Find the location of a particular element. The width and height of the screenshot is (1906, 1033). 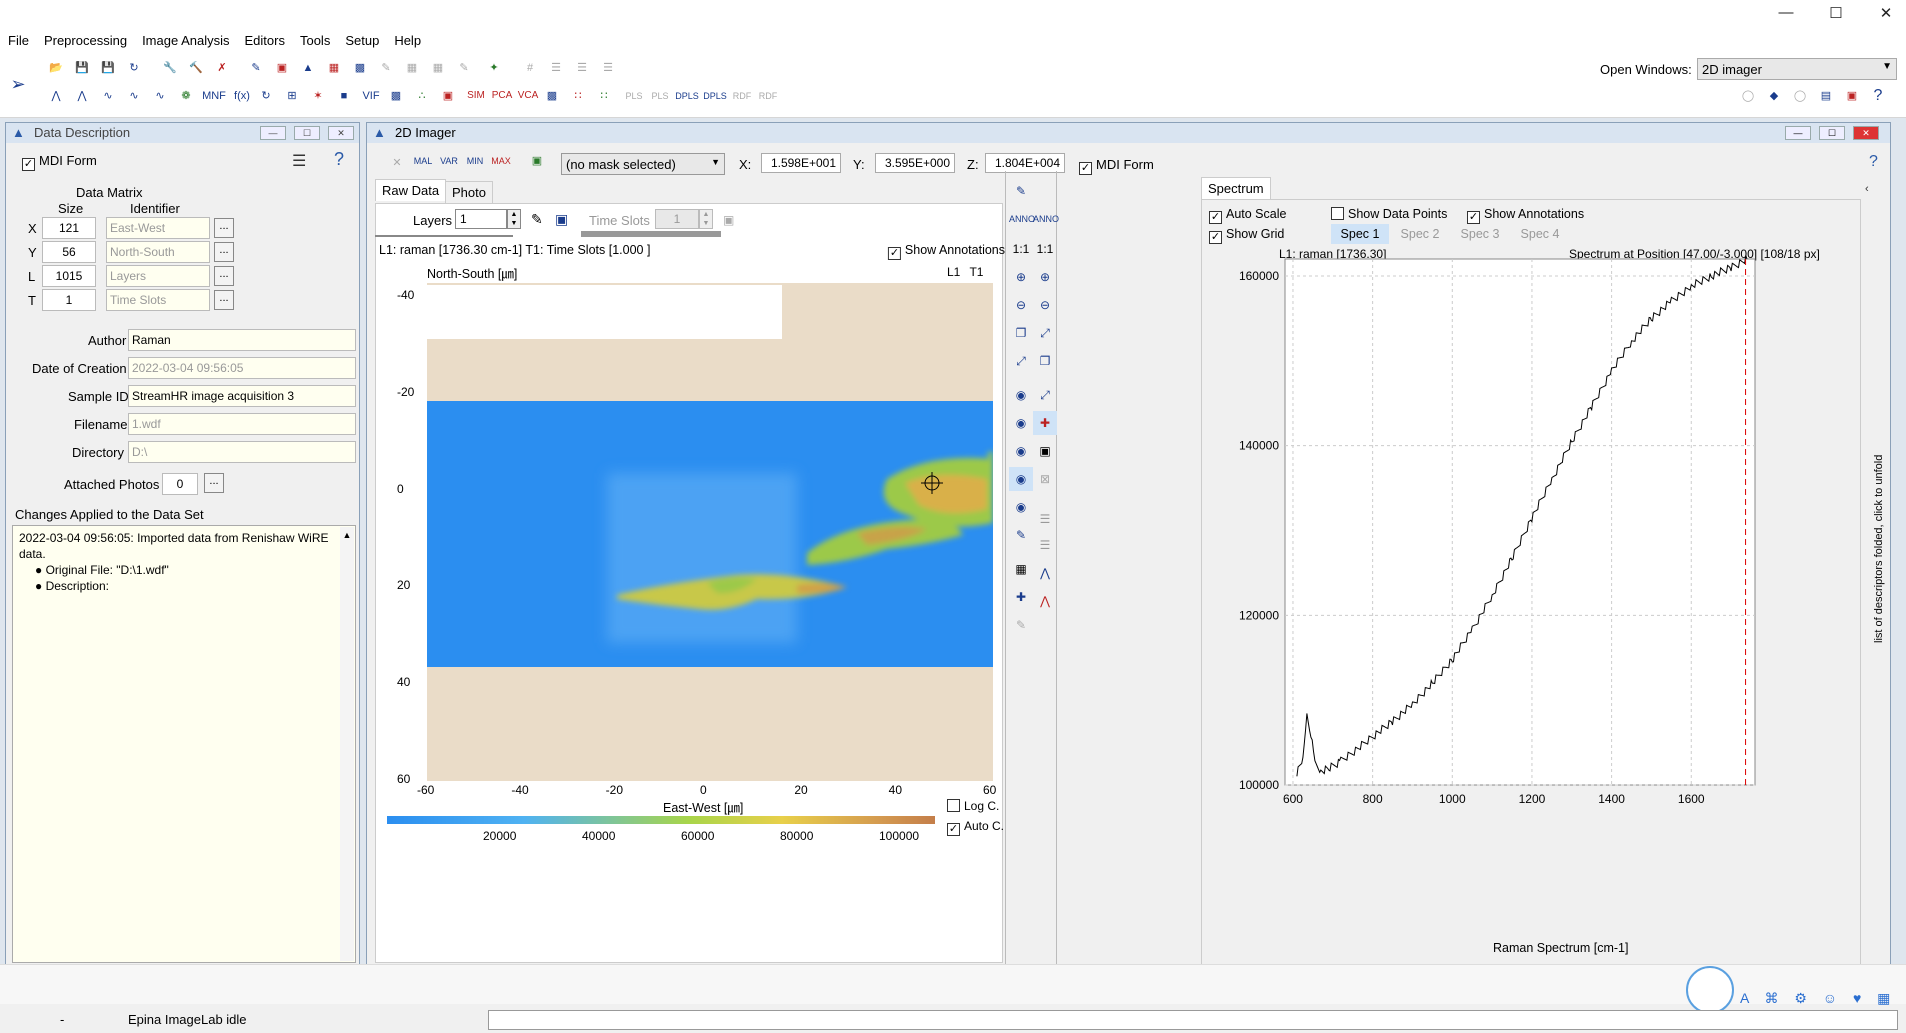

copy-spec-icon: ❐ is located at coordinates (1045, 361).